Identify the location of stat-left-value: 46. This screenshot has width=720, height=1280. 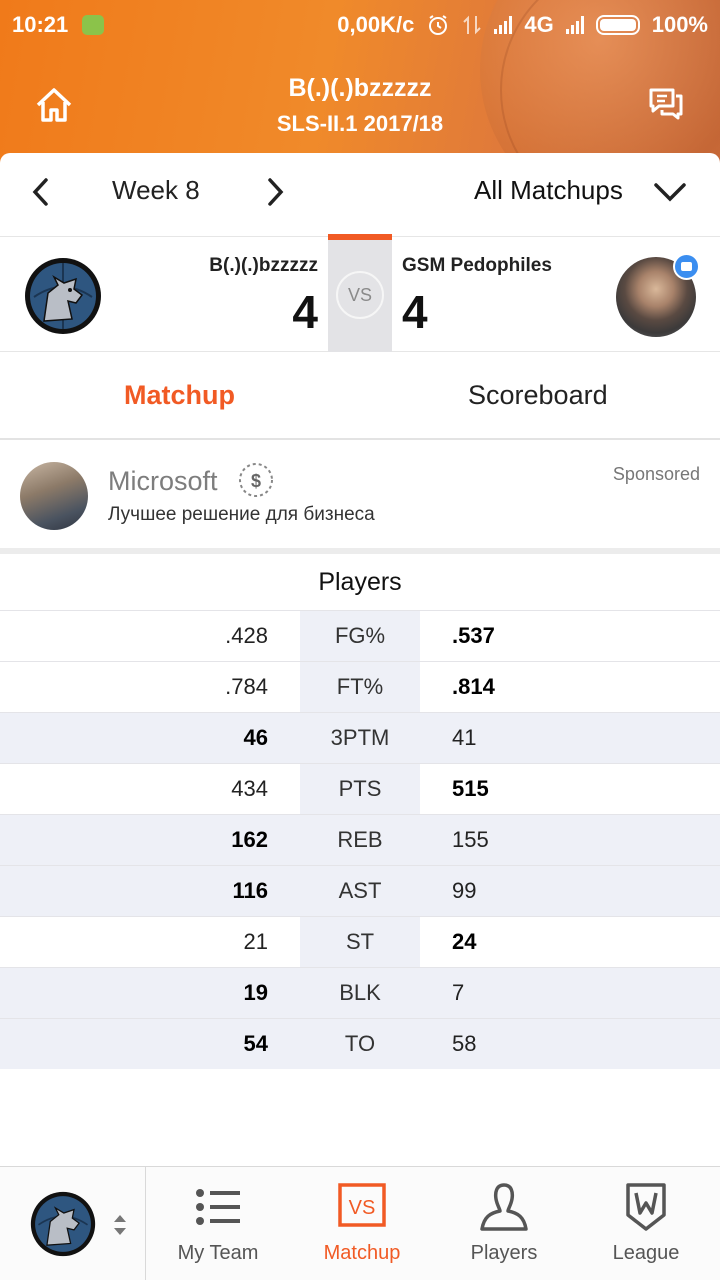
(150, 738).